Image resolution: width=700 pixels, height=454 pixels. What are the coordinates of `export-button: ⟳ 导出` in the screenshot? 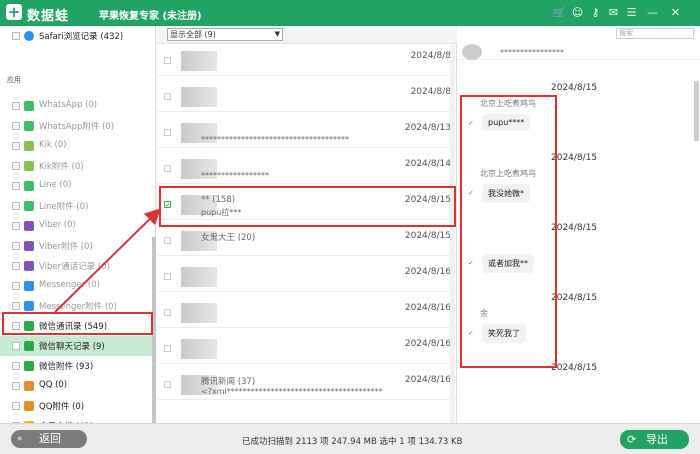 It's located at (654, 439).